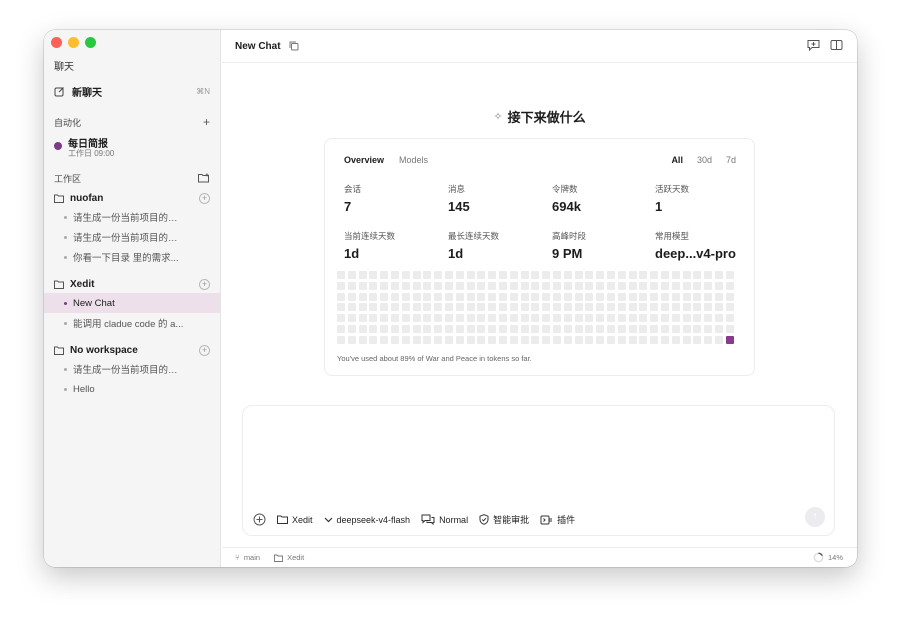  I want to click on bullet-icon, so click(65, 323).